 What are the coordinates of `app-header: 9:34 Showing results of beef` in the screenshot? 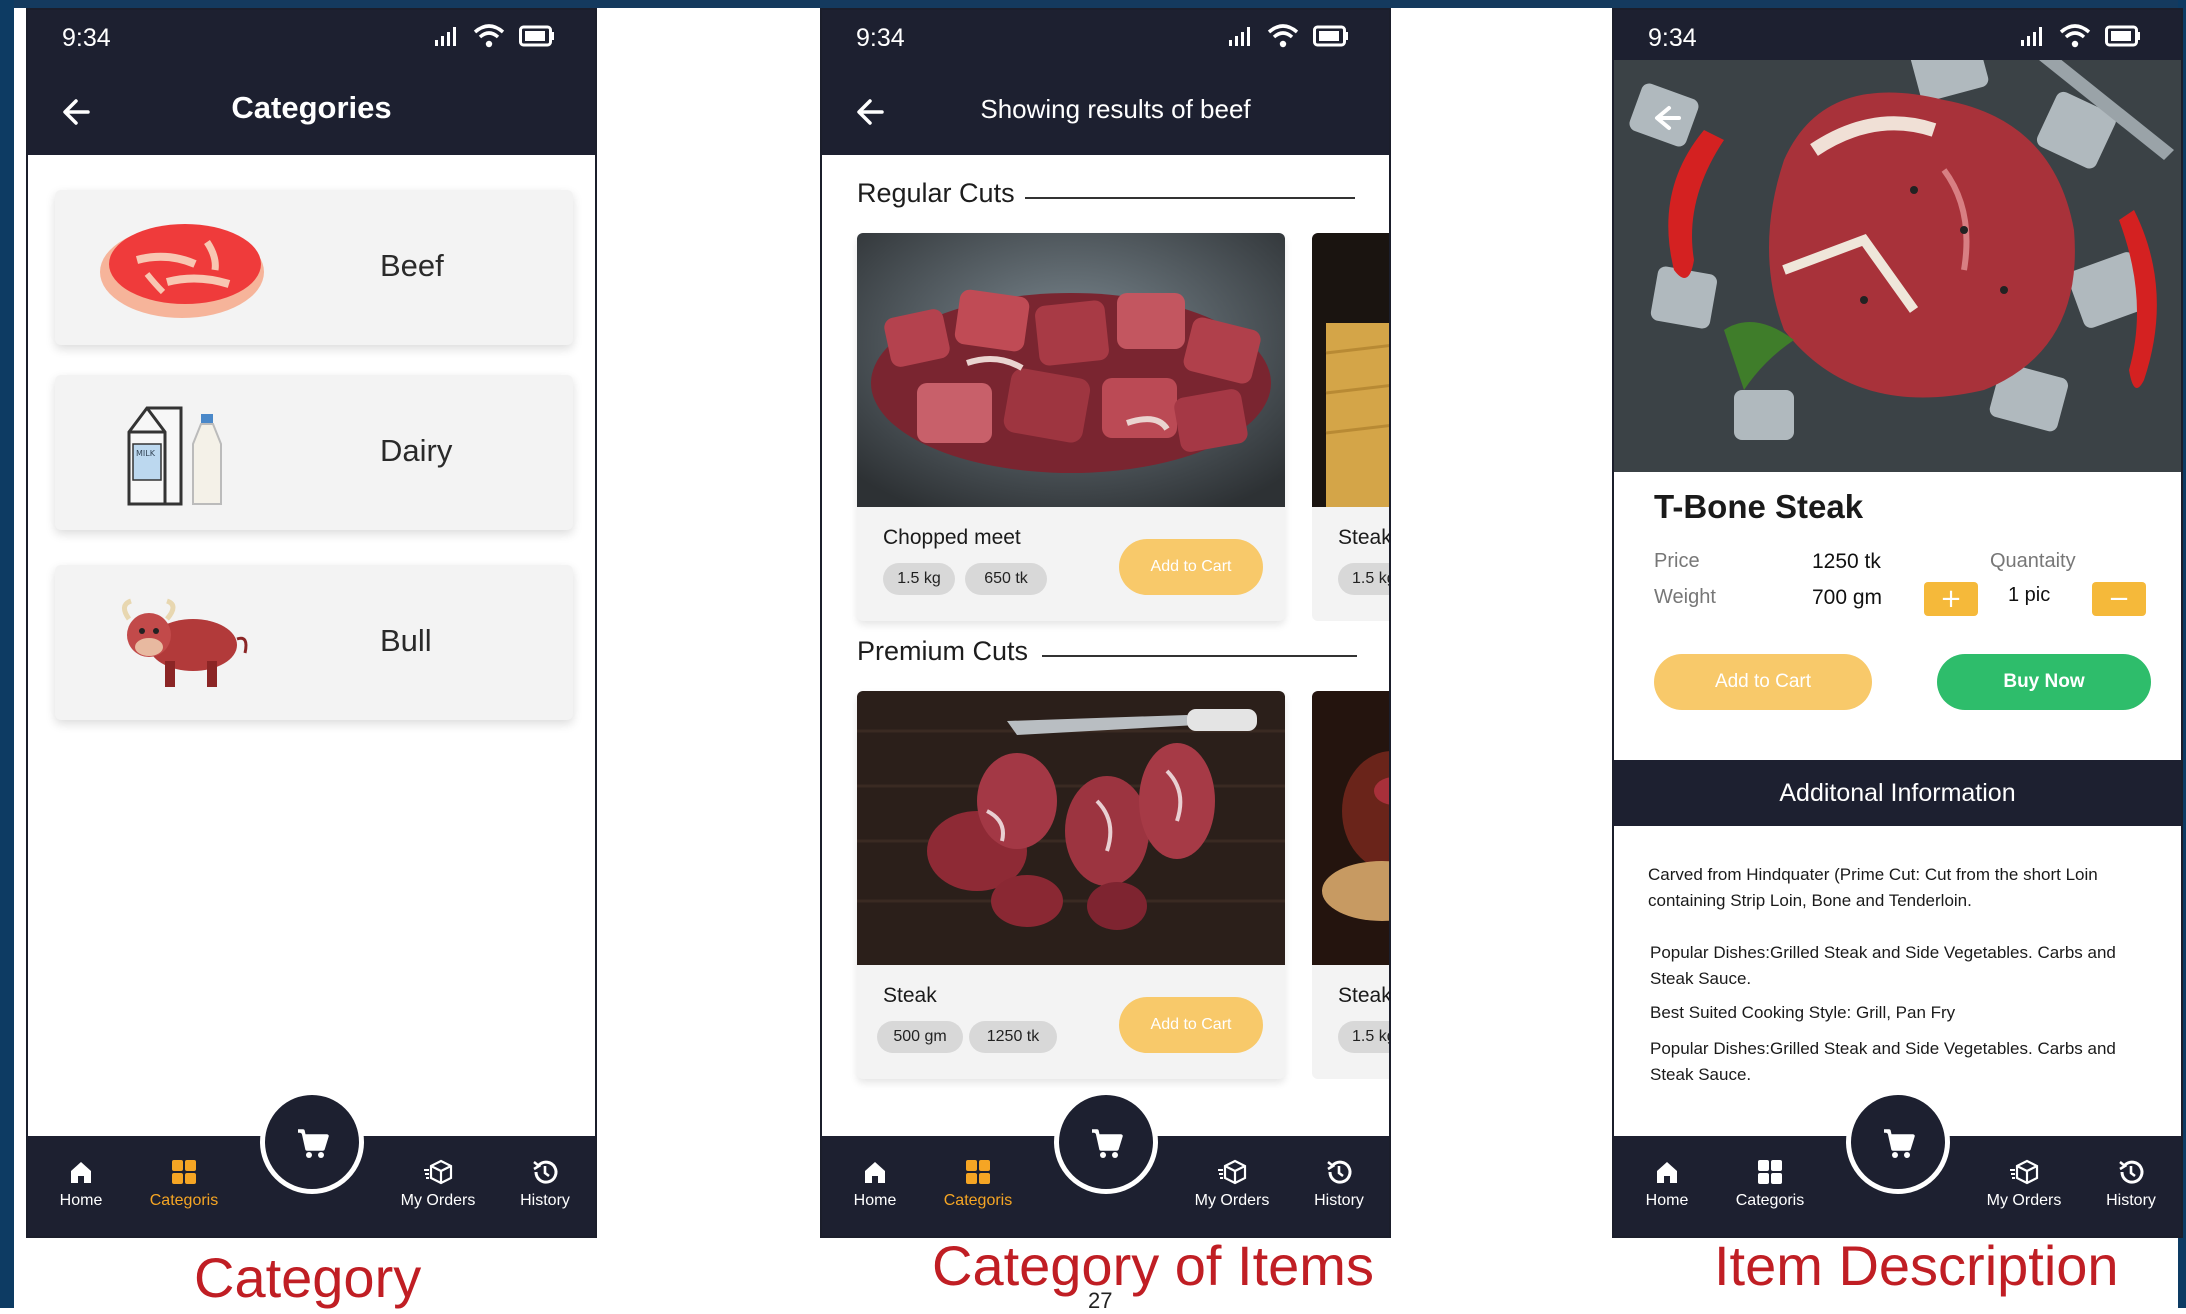 It's located at (1105, 82).